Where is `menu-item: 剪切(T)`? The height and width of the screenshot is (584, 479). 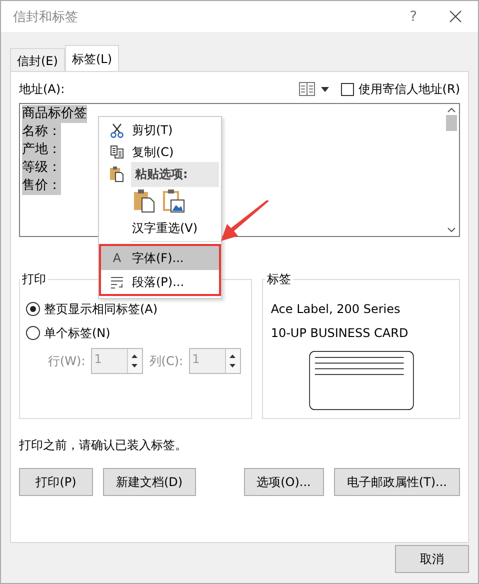 menu-item: 剪切(T) is located at coordinates (160, 130).